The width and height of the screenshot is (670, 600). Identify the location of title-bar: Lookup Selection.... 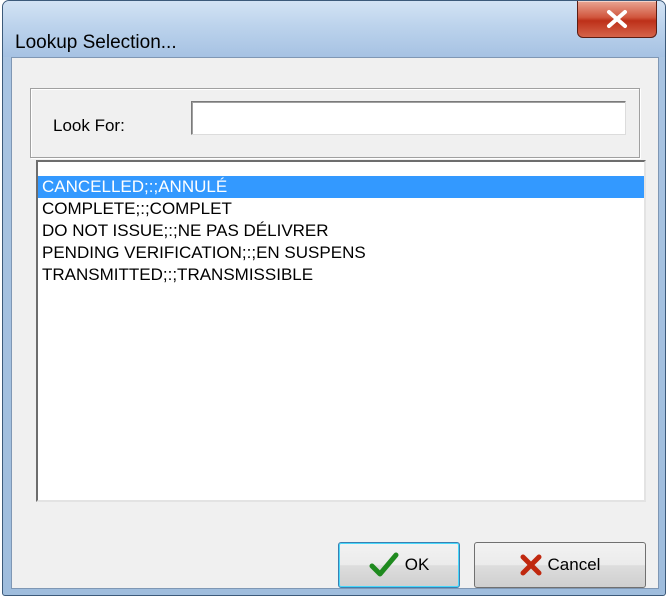
(334, 29).